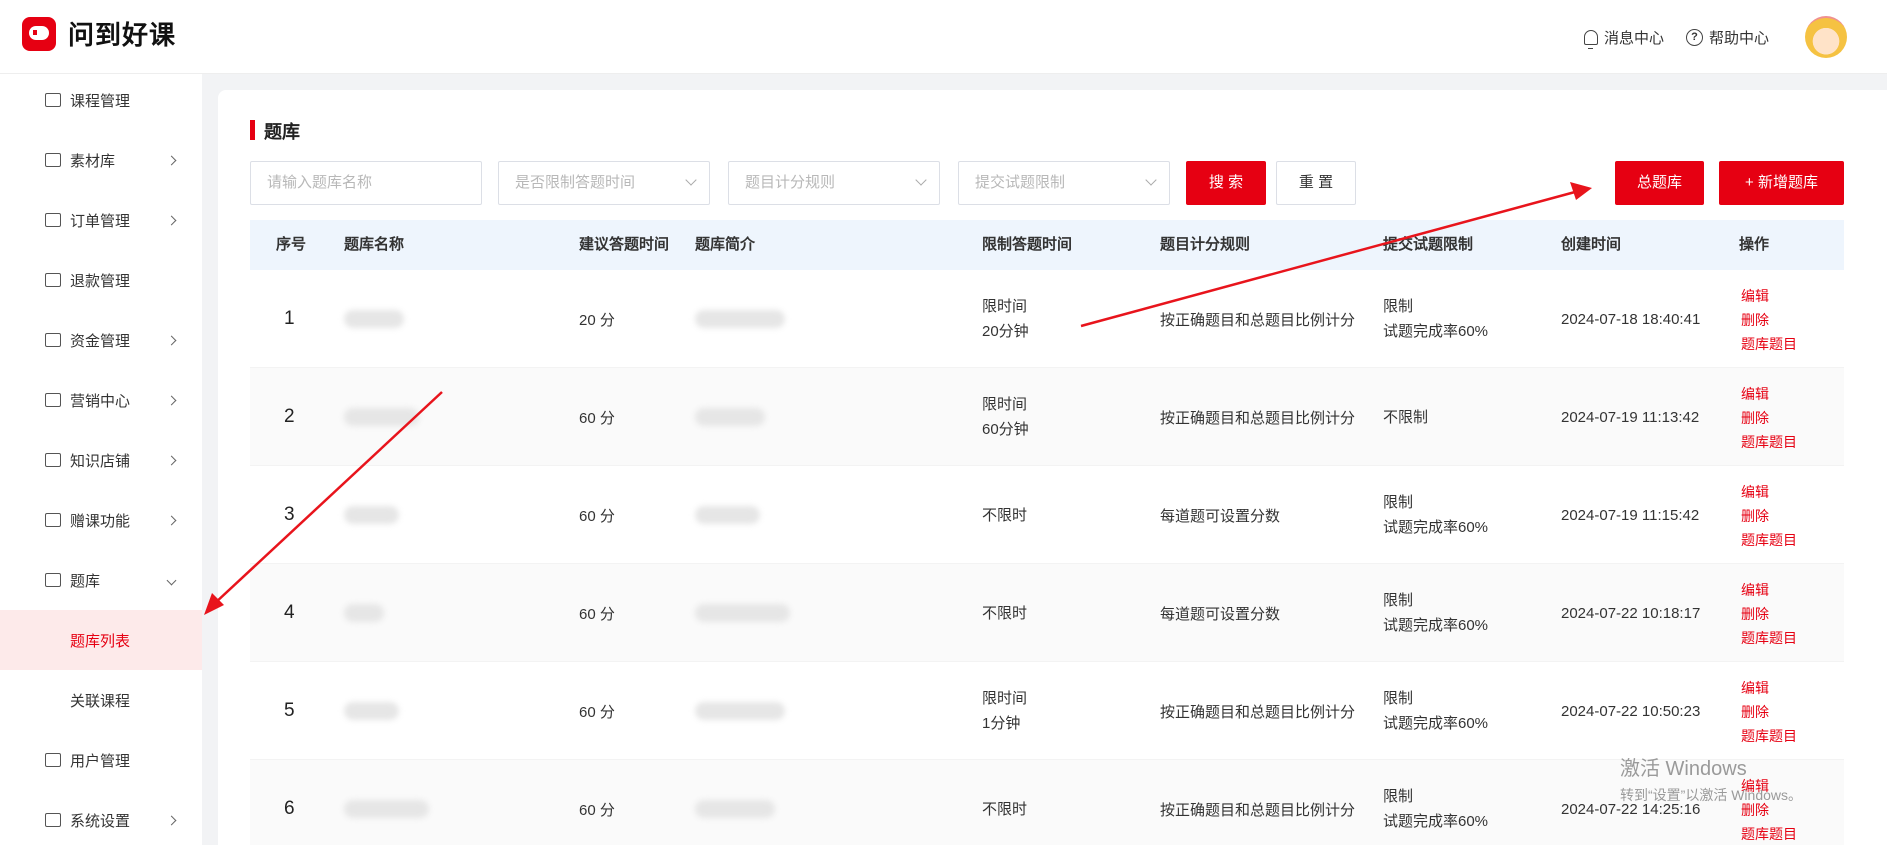  What do you see at coordinates (53, 460) in the screenshot?
I see `shop-icon` at bounding box center [53, 460].